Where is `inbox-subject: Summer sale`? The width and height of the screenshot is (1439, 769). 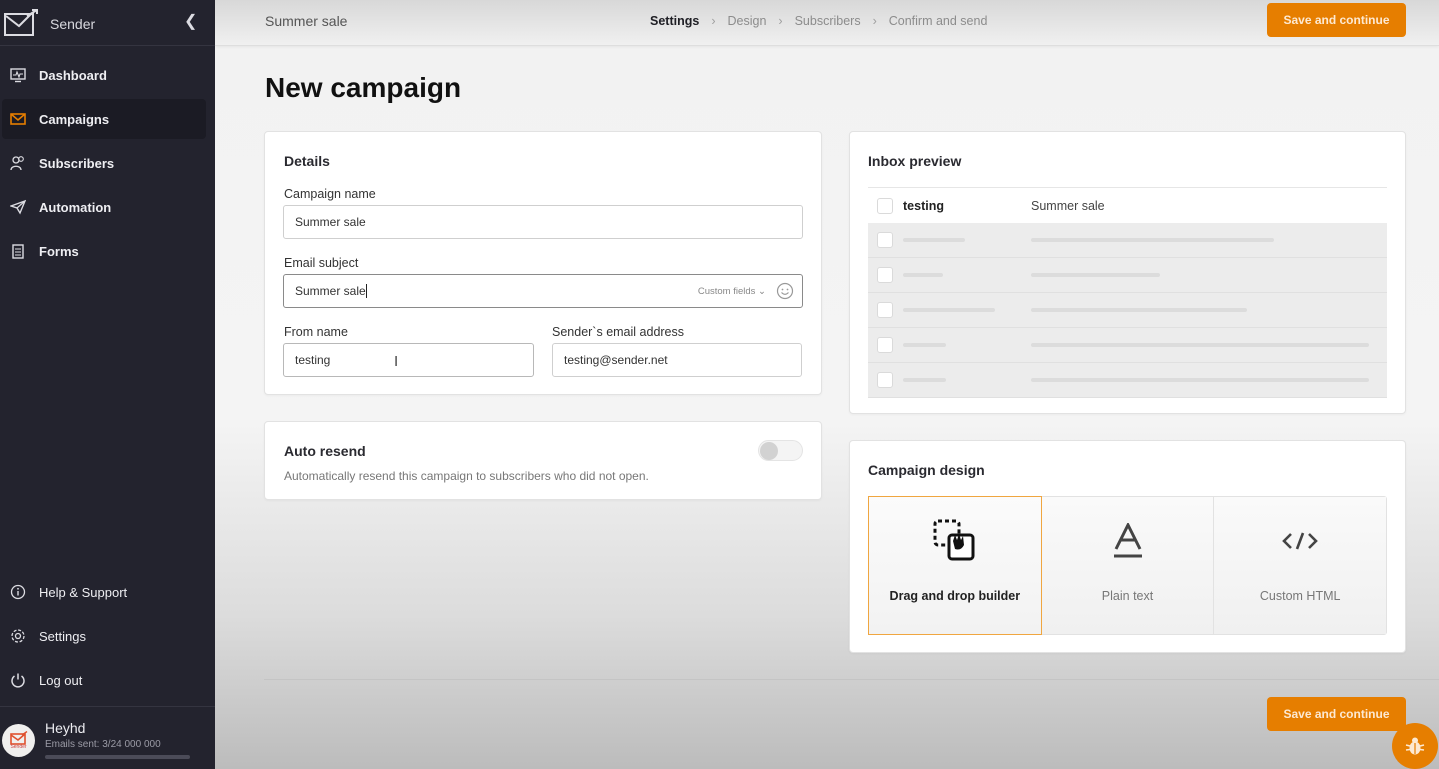 inbox-subject: Summer sale is located at coordinates (1068, 205).